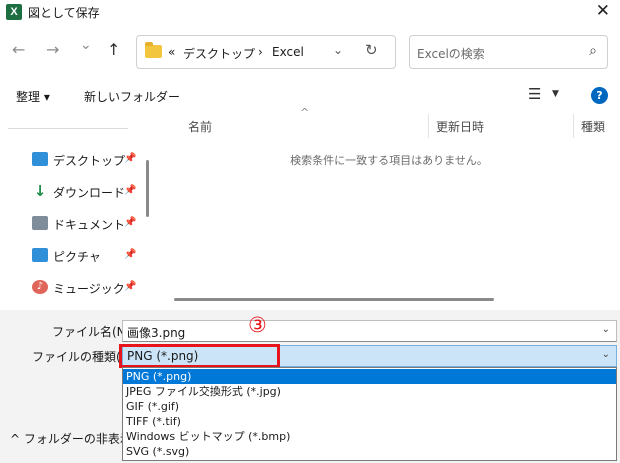  I want to click on refresh-icon: ↻, so click(371, 50).